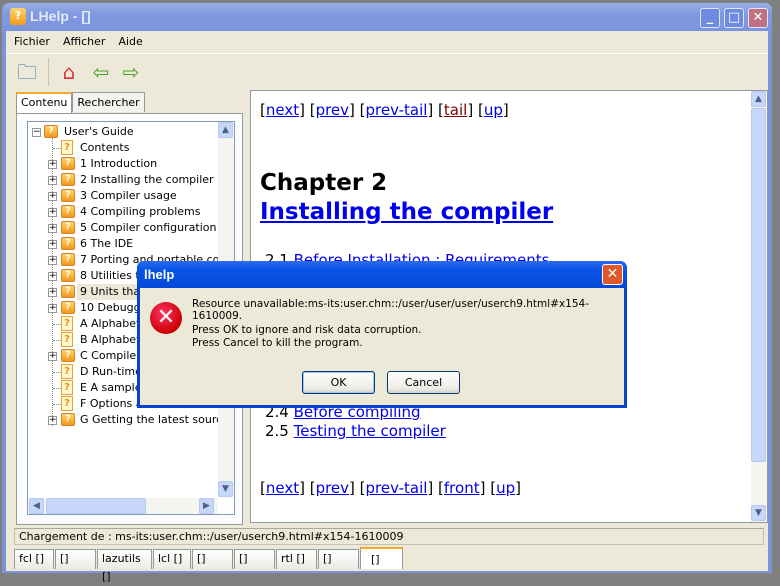  What do you see at coordinates (34, 559) in the screenshot?
I see `bottom-tab: fcl []` at bounding box center [34, 559].